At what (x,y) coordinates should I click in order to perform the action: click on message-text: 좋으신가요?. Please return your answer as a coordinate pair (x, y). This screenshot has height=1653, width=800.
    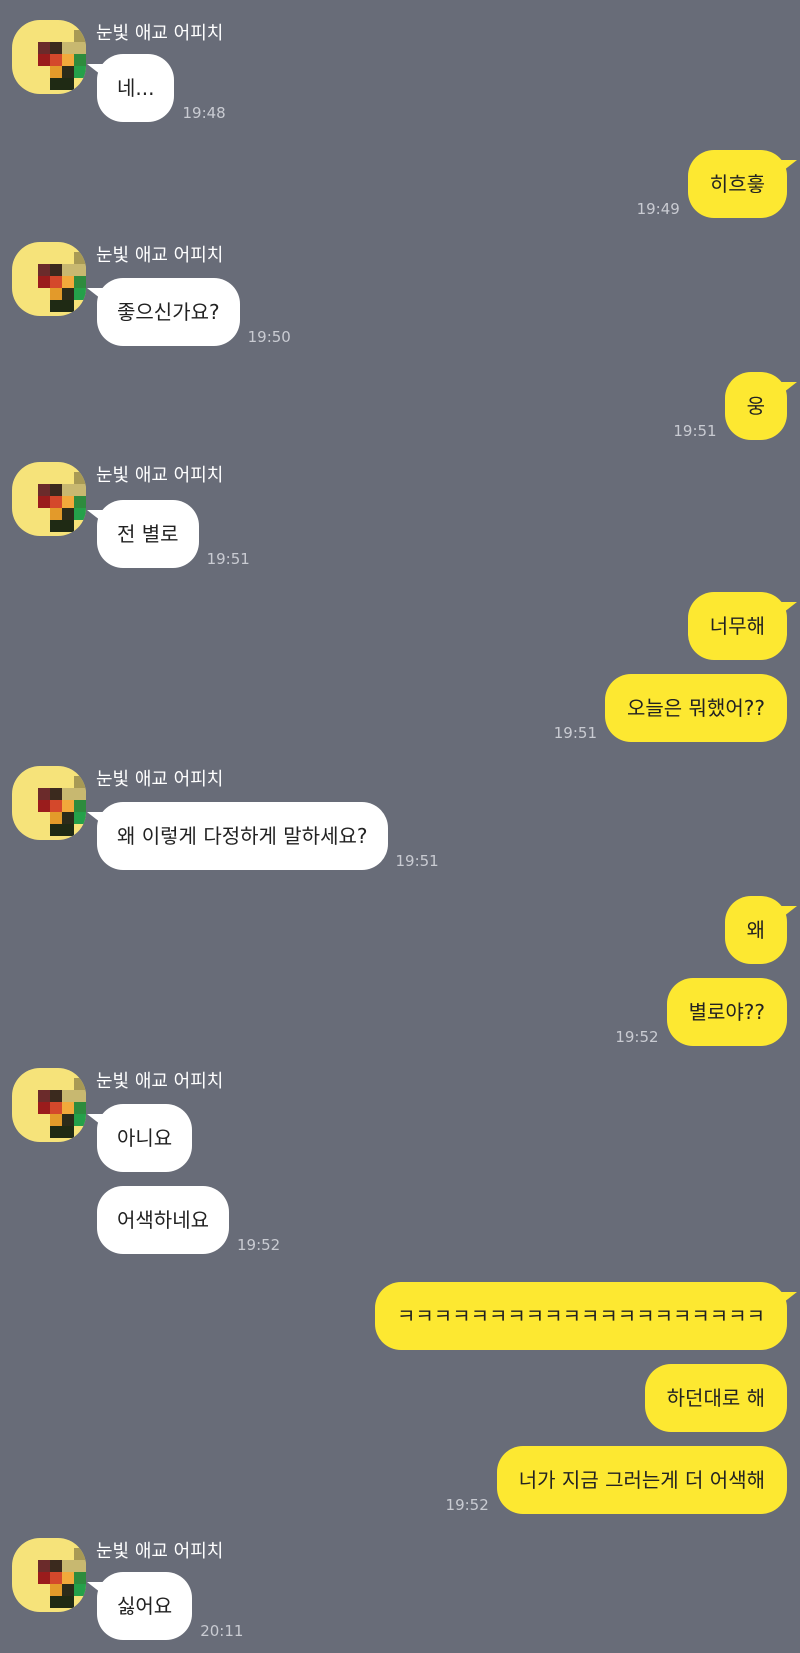
    Looking at the image, I should click on (168, 312).